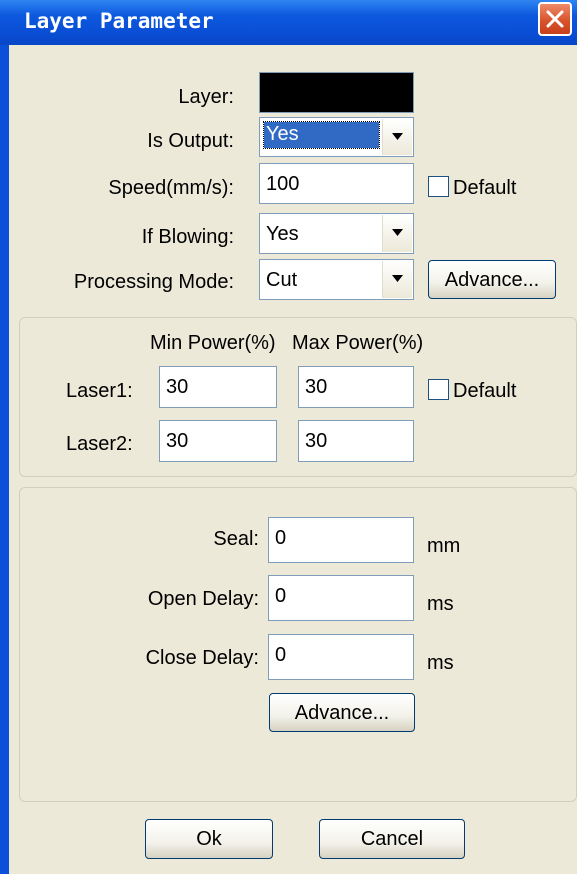  What do you see at coordinates (440, 663) in the screenshot?
I see `close-delay-unit: ms` at bounding box center [440, 663].